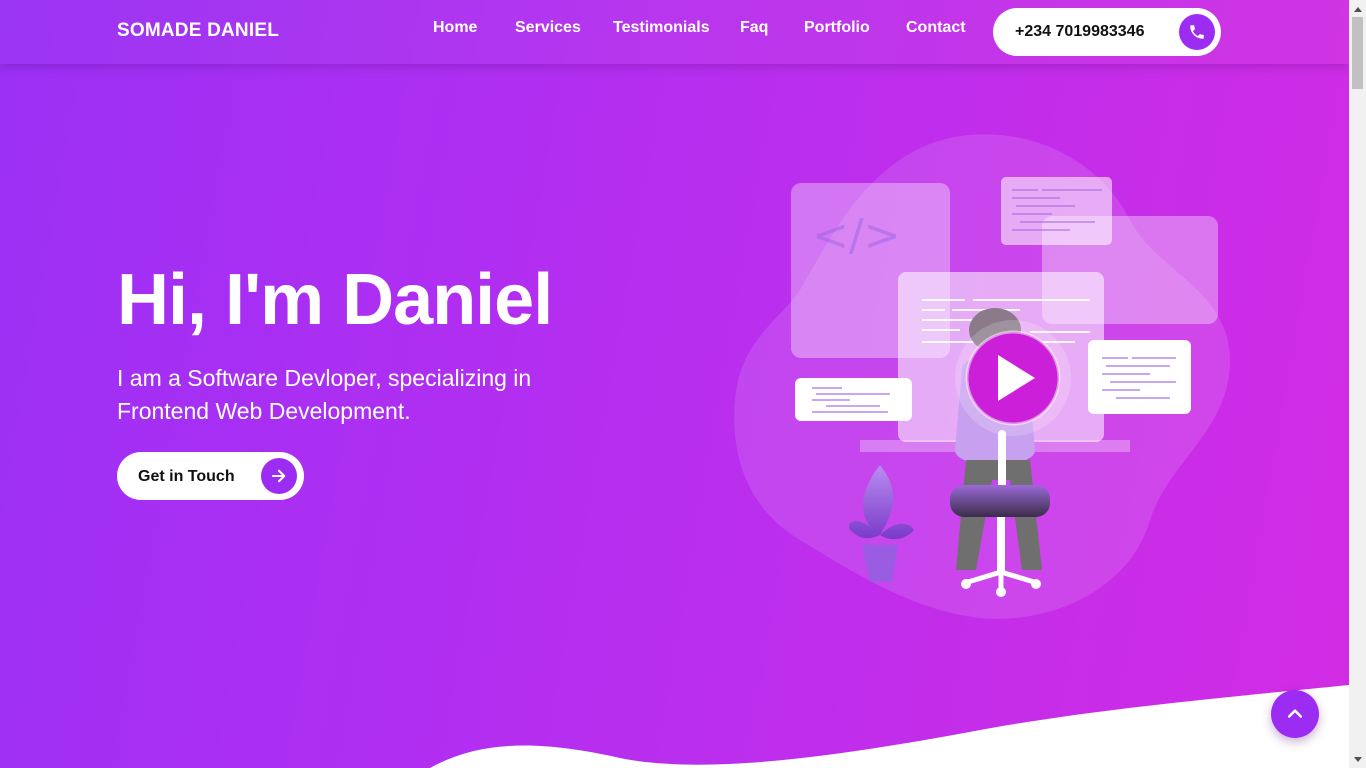  Describe the element at coordinates (186, 476) in the screenshot. I see `get-in-touch-label: Get in Touch` at that location.